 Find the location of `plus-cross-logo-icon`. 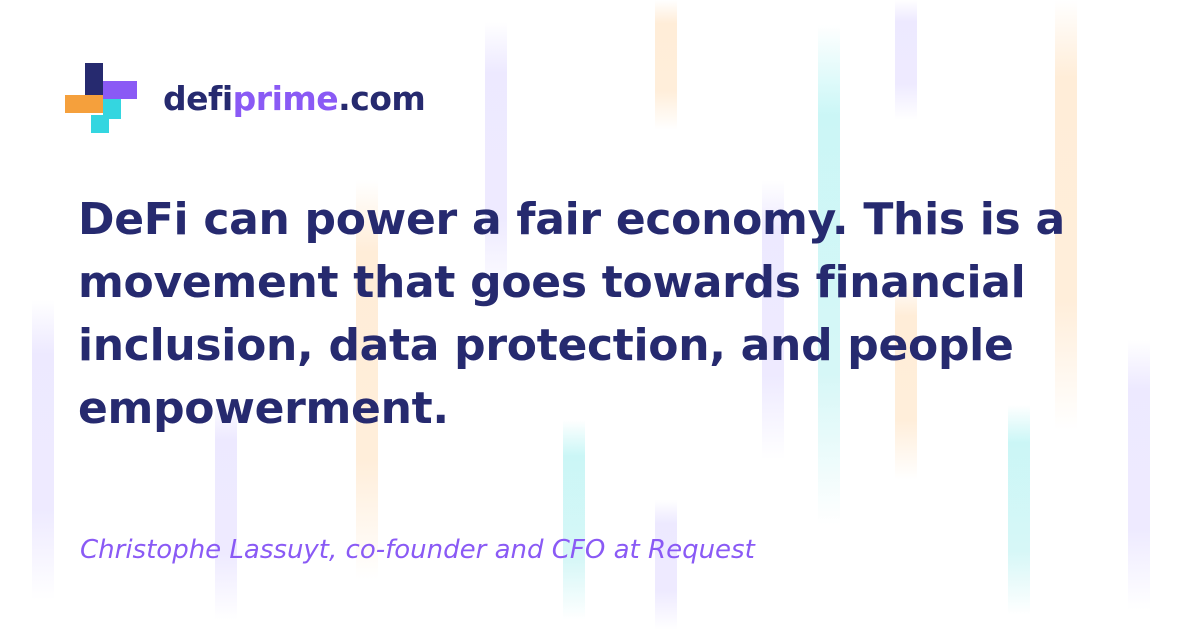

plus-cross-logo-icon is located at coordinates (101, 98).